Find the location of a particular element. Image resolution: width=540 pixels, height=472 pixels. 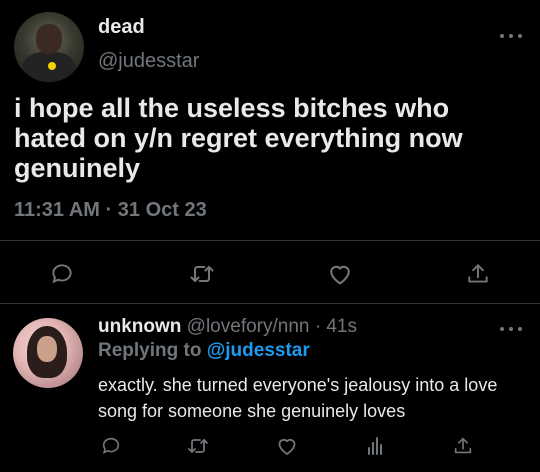

display-name: dead is located at coordinates (121, 27).